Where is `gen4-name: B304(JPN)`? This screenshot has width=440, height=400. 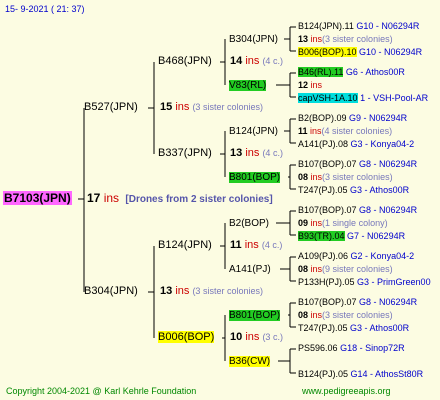
gen4-name: B304(JPN) is located at coordinates (253, 39).